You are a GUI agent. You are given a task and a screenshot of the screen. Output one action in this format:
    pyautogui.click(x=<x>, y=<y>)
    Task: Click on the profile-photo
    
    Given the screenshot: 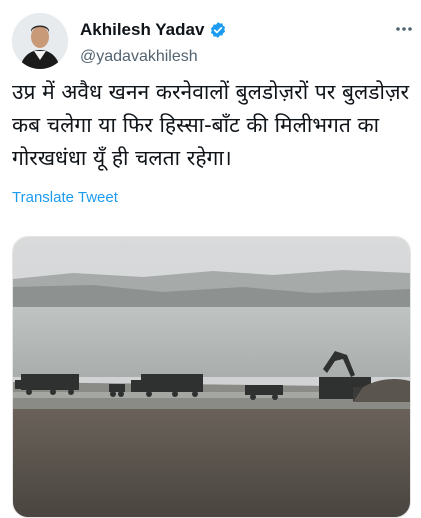 What is the action you would take?
    pyautogui.click(x=40, y=41)
    